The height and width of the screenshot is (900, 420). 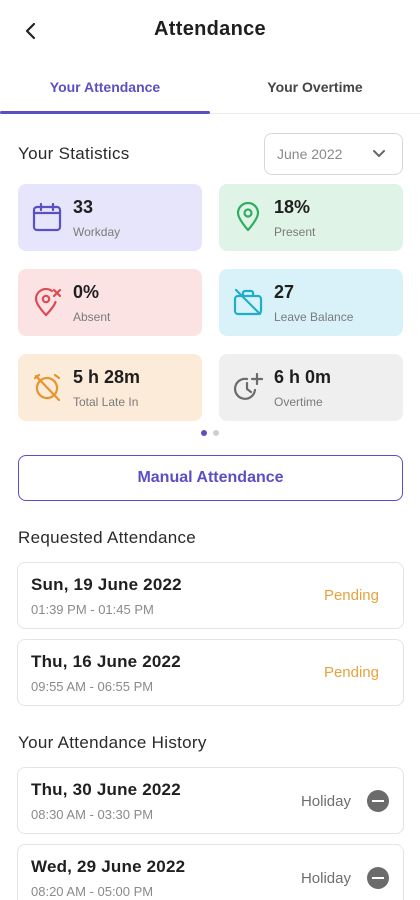 What do you see at coordinates (210, 433) in the screenshot?
I see `pager-dots` at bounding box center [210, 433].